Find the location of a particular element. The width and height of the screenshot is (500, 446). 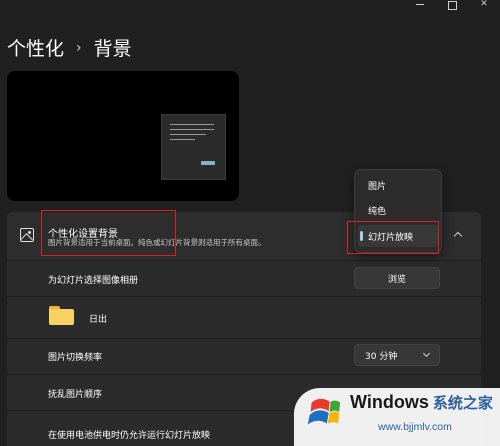

shuffle-label: 抚乱图片顺序 is located at coordinates (75, 395).